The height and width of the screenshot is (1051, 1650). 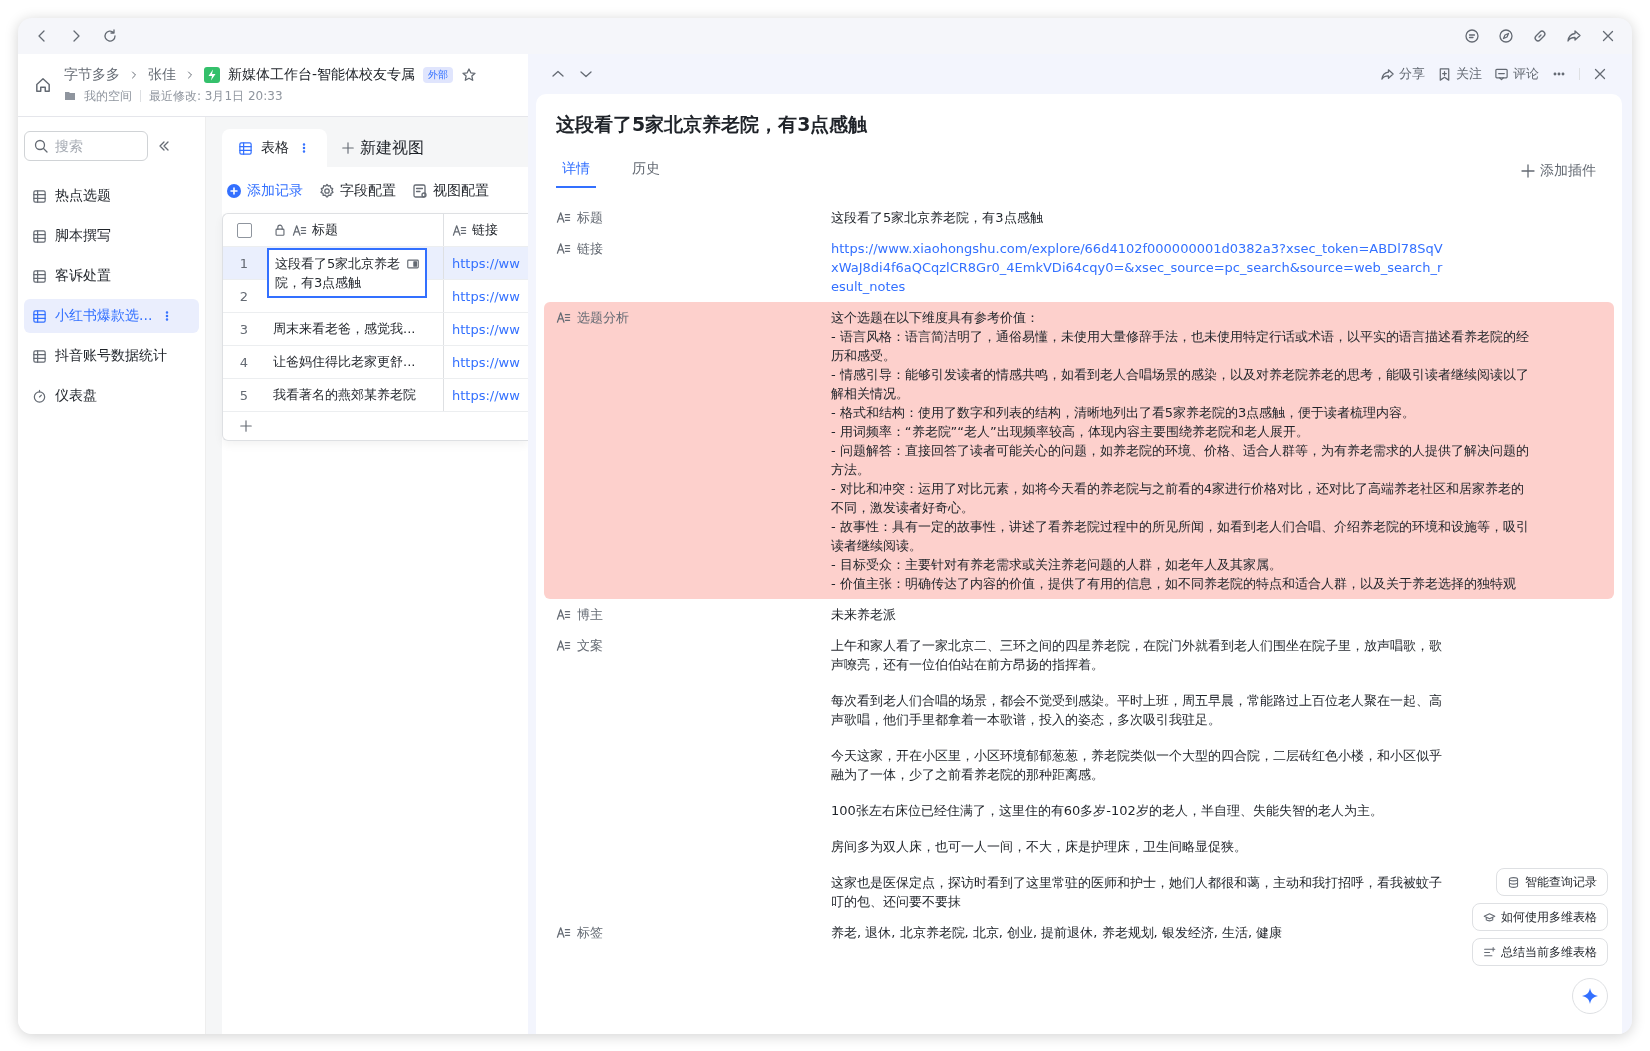 What do you see at coordinates (590, 646) in the screenshot?
I see `field-label: 文案` at bounding box center [590, 646].